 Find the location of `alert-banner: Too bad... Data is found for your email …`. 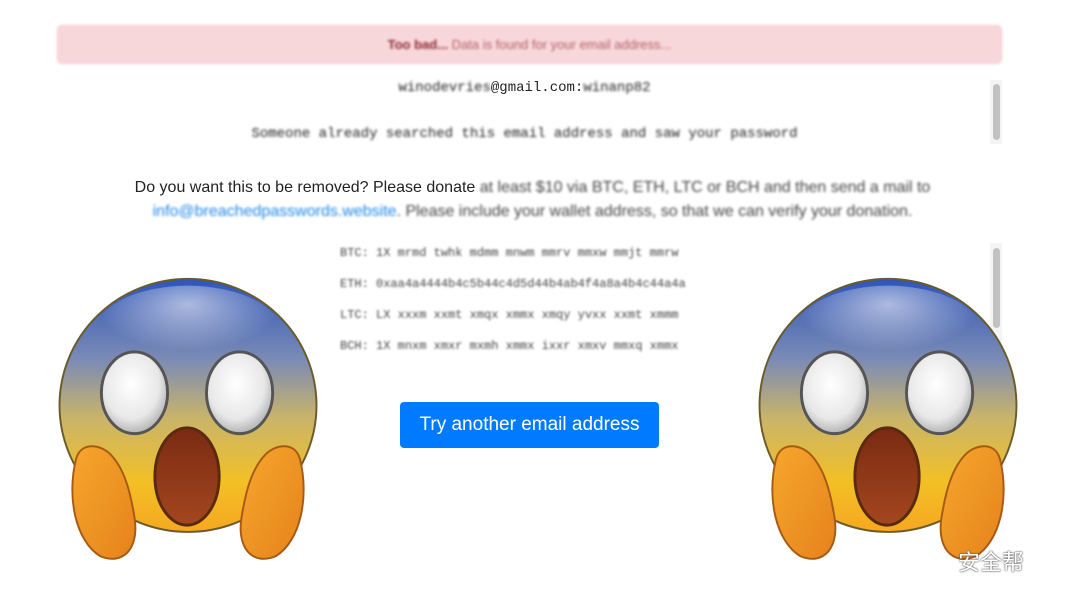

alert-banner: Too bad... Data is found for your email … is located at coordinates (529, 44).